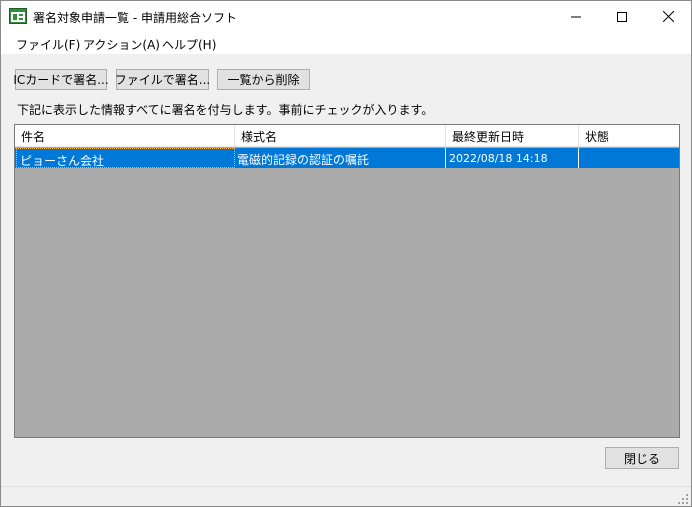  Describe the element at coordinates (346, 16) in the screenshot. I see `title-bar: 署名対象申請一覧 - 申請用総合ソフト` at that location.